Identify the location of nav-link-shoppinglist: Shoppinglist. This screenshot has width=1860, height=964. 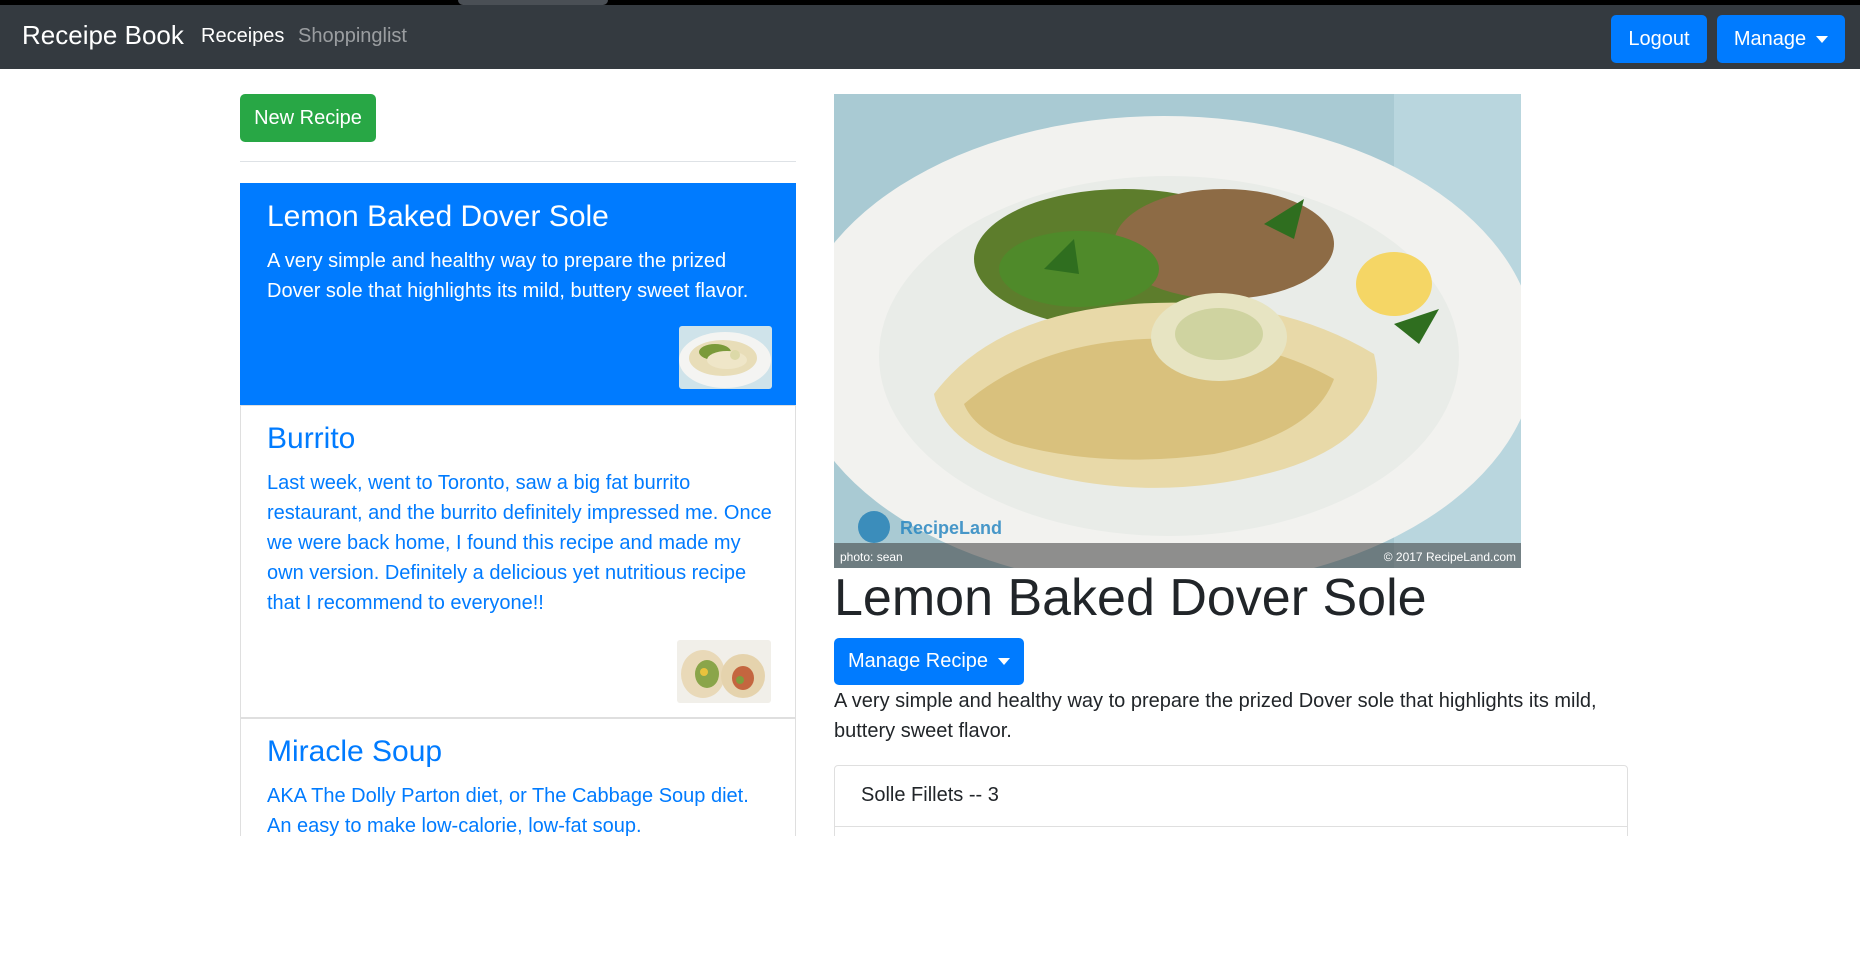
(352, 36).